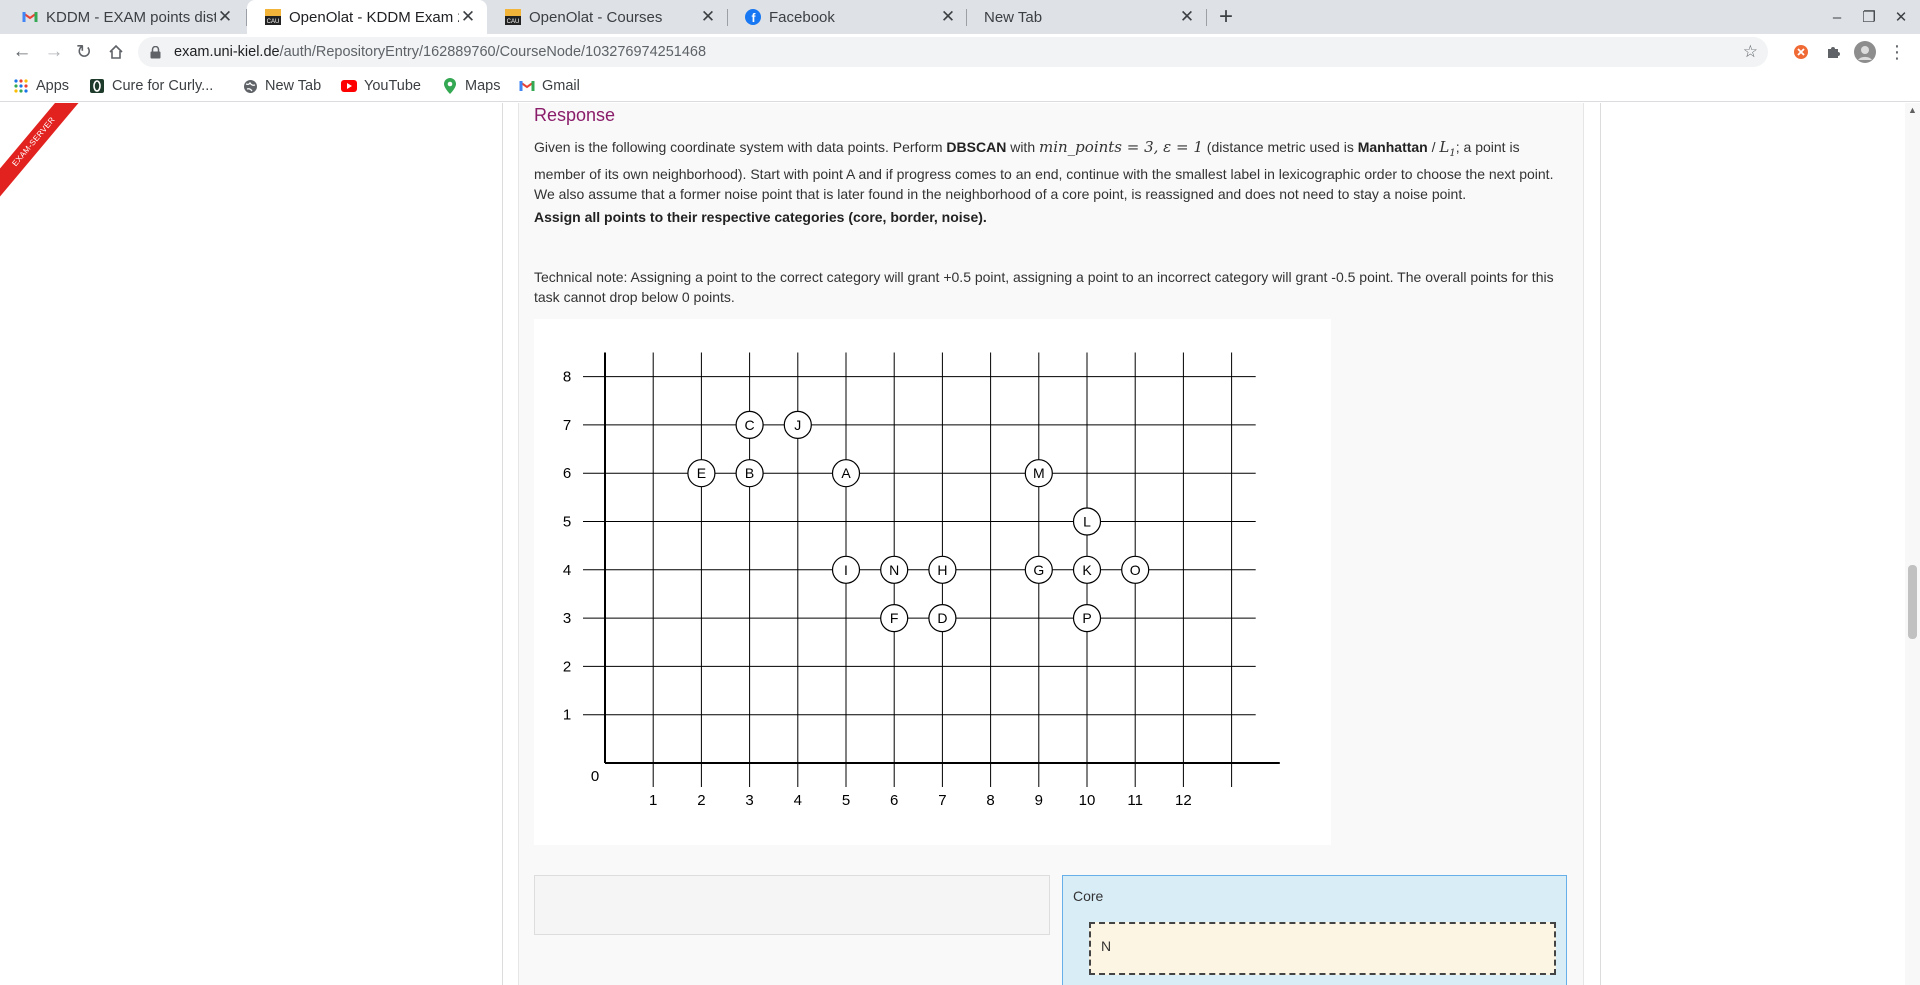  What do you see at coordinates (567, 473) in the screenshot?
I see `y-tick-label: 6` at bounding box center [567, 473].